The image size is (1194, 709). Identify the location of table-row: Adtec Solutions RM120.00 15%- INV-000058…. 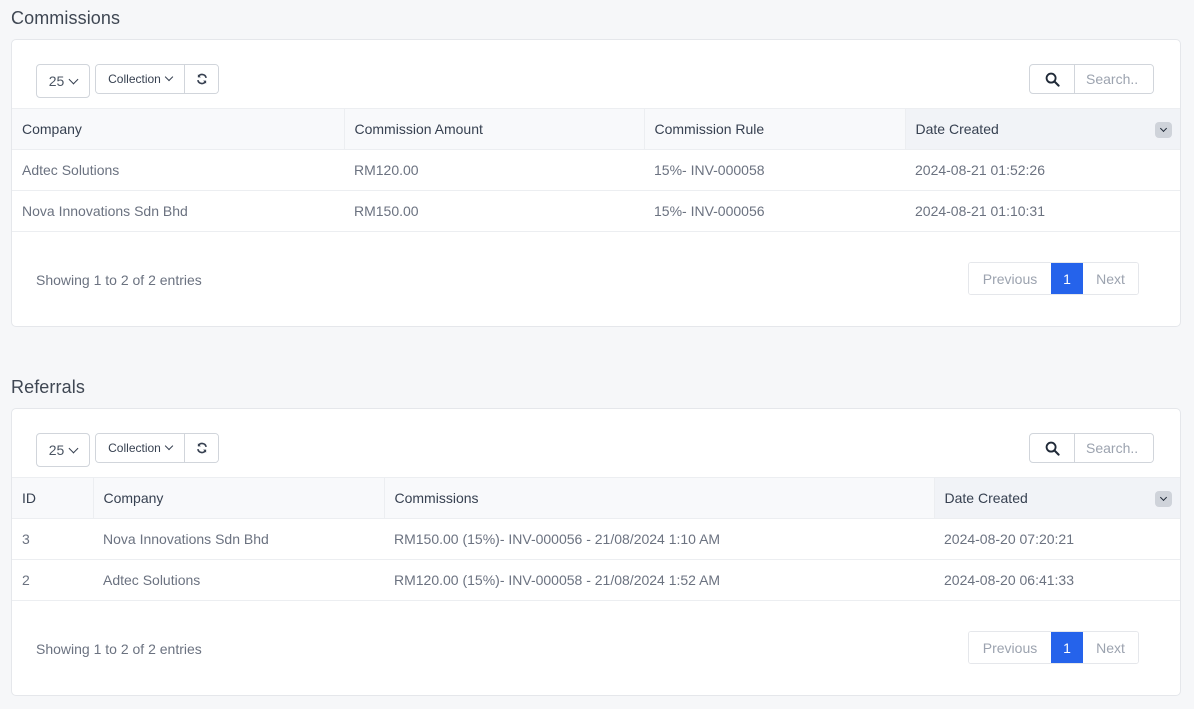
(596, 170).